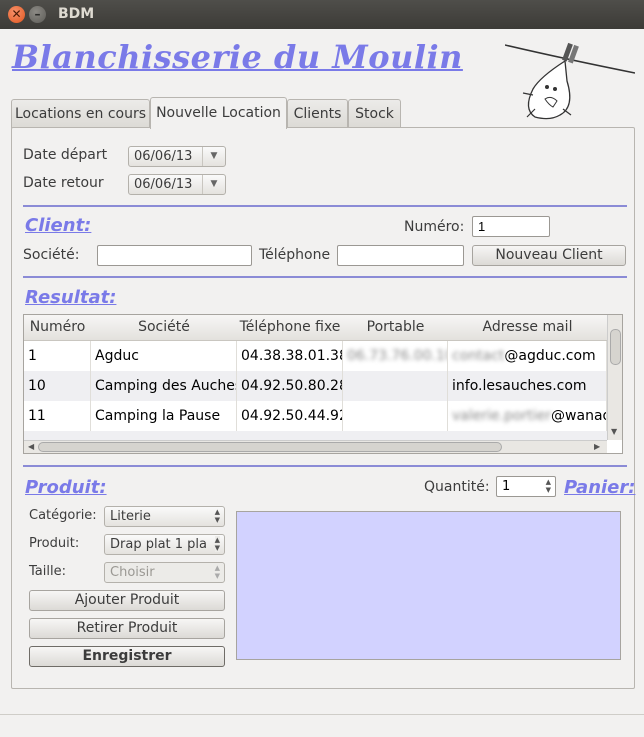 Image resolution: width=644 pixels, height=737 pixels. Describe the element at coordinates (76, 14) in the screenshot. I see `window-title: BDM` at that location.